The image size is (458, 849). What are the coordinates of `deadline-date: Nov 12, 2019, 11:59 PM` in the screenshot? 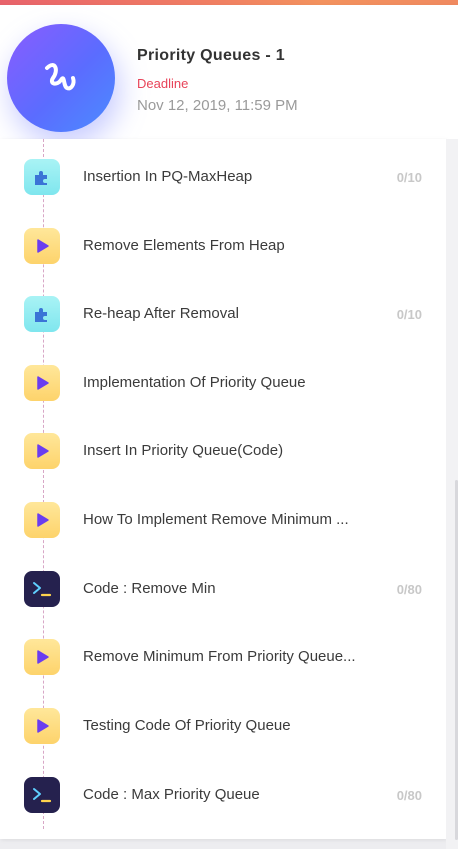 It's located at (217, 105).